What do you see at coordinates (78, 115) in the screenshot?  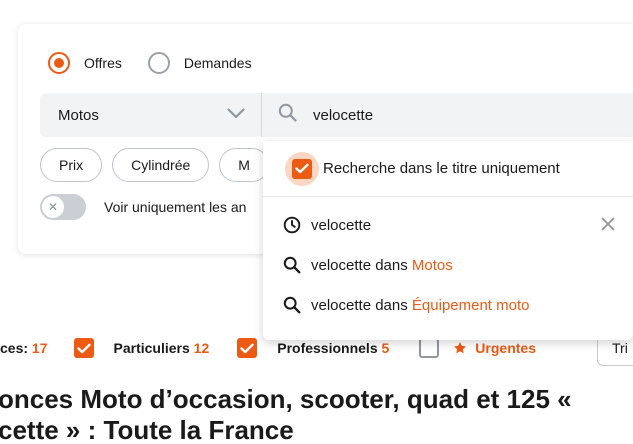 I see `category-select-value: Motos` at bounding box center [78, 115].